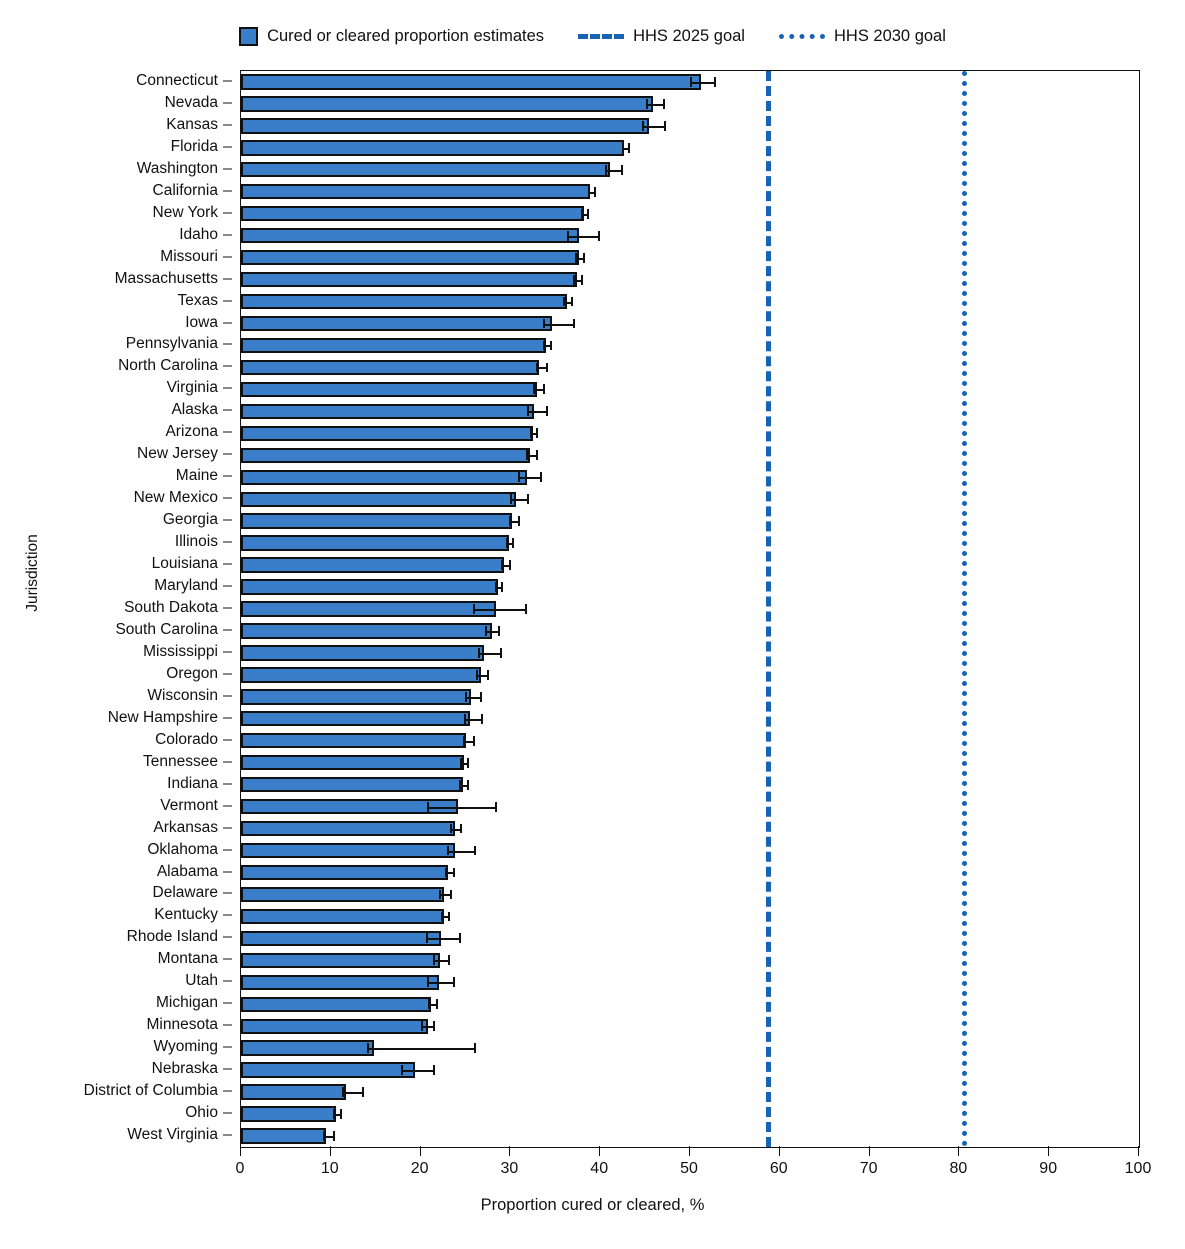 The image size is (1185, 1249). Describe the element at coordinates (194, 410) in the screenshot. I see `y-tick-label: Alaska` at that location.